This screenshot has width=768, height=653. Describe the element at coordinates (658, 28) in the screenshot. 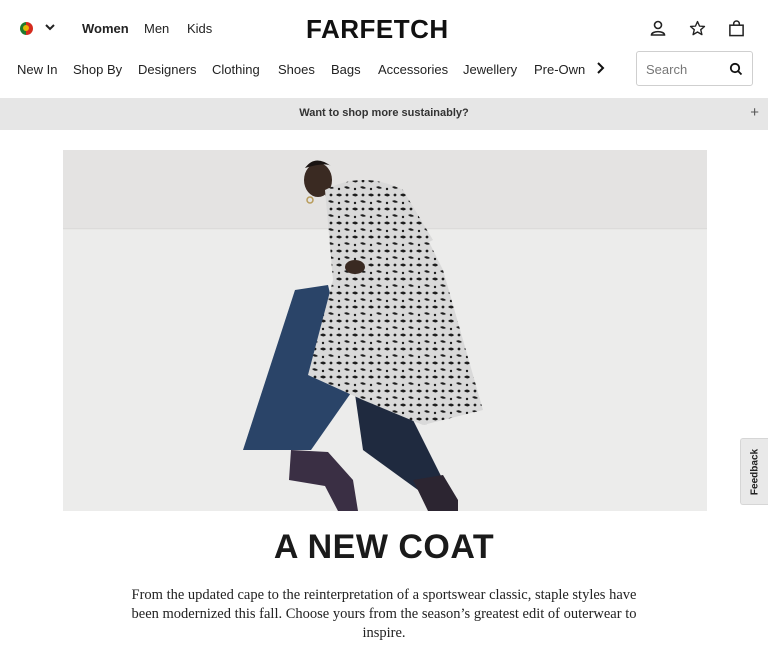

I see `account-icon` at that location.